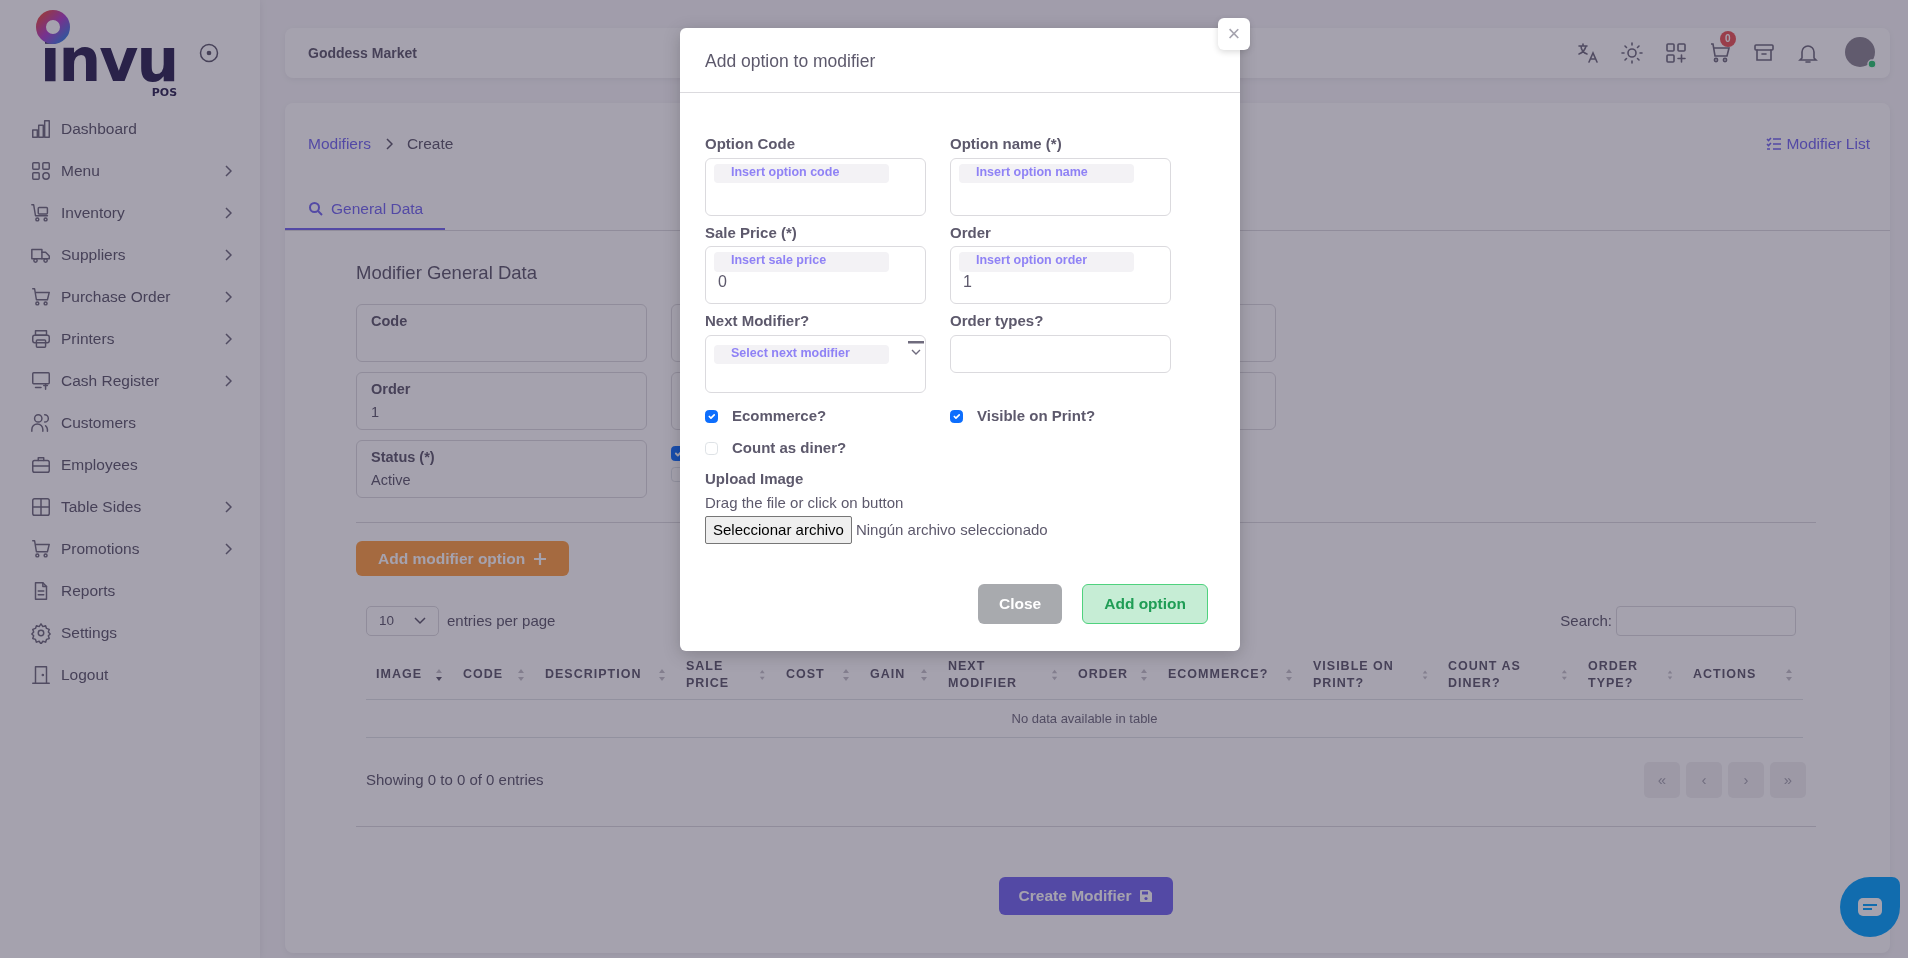  Describe the element at coordinates (388, 144) in the screenshot. I see `chevron-icon` at that location.